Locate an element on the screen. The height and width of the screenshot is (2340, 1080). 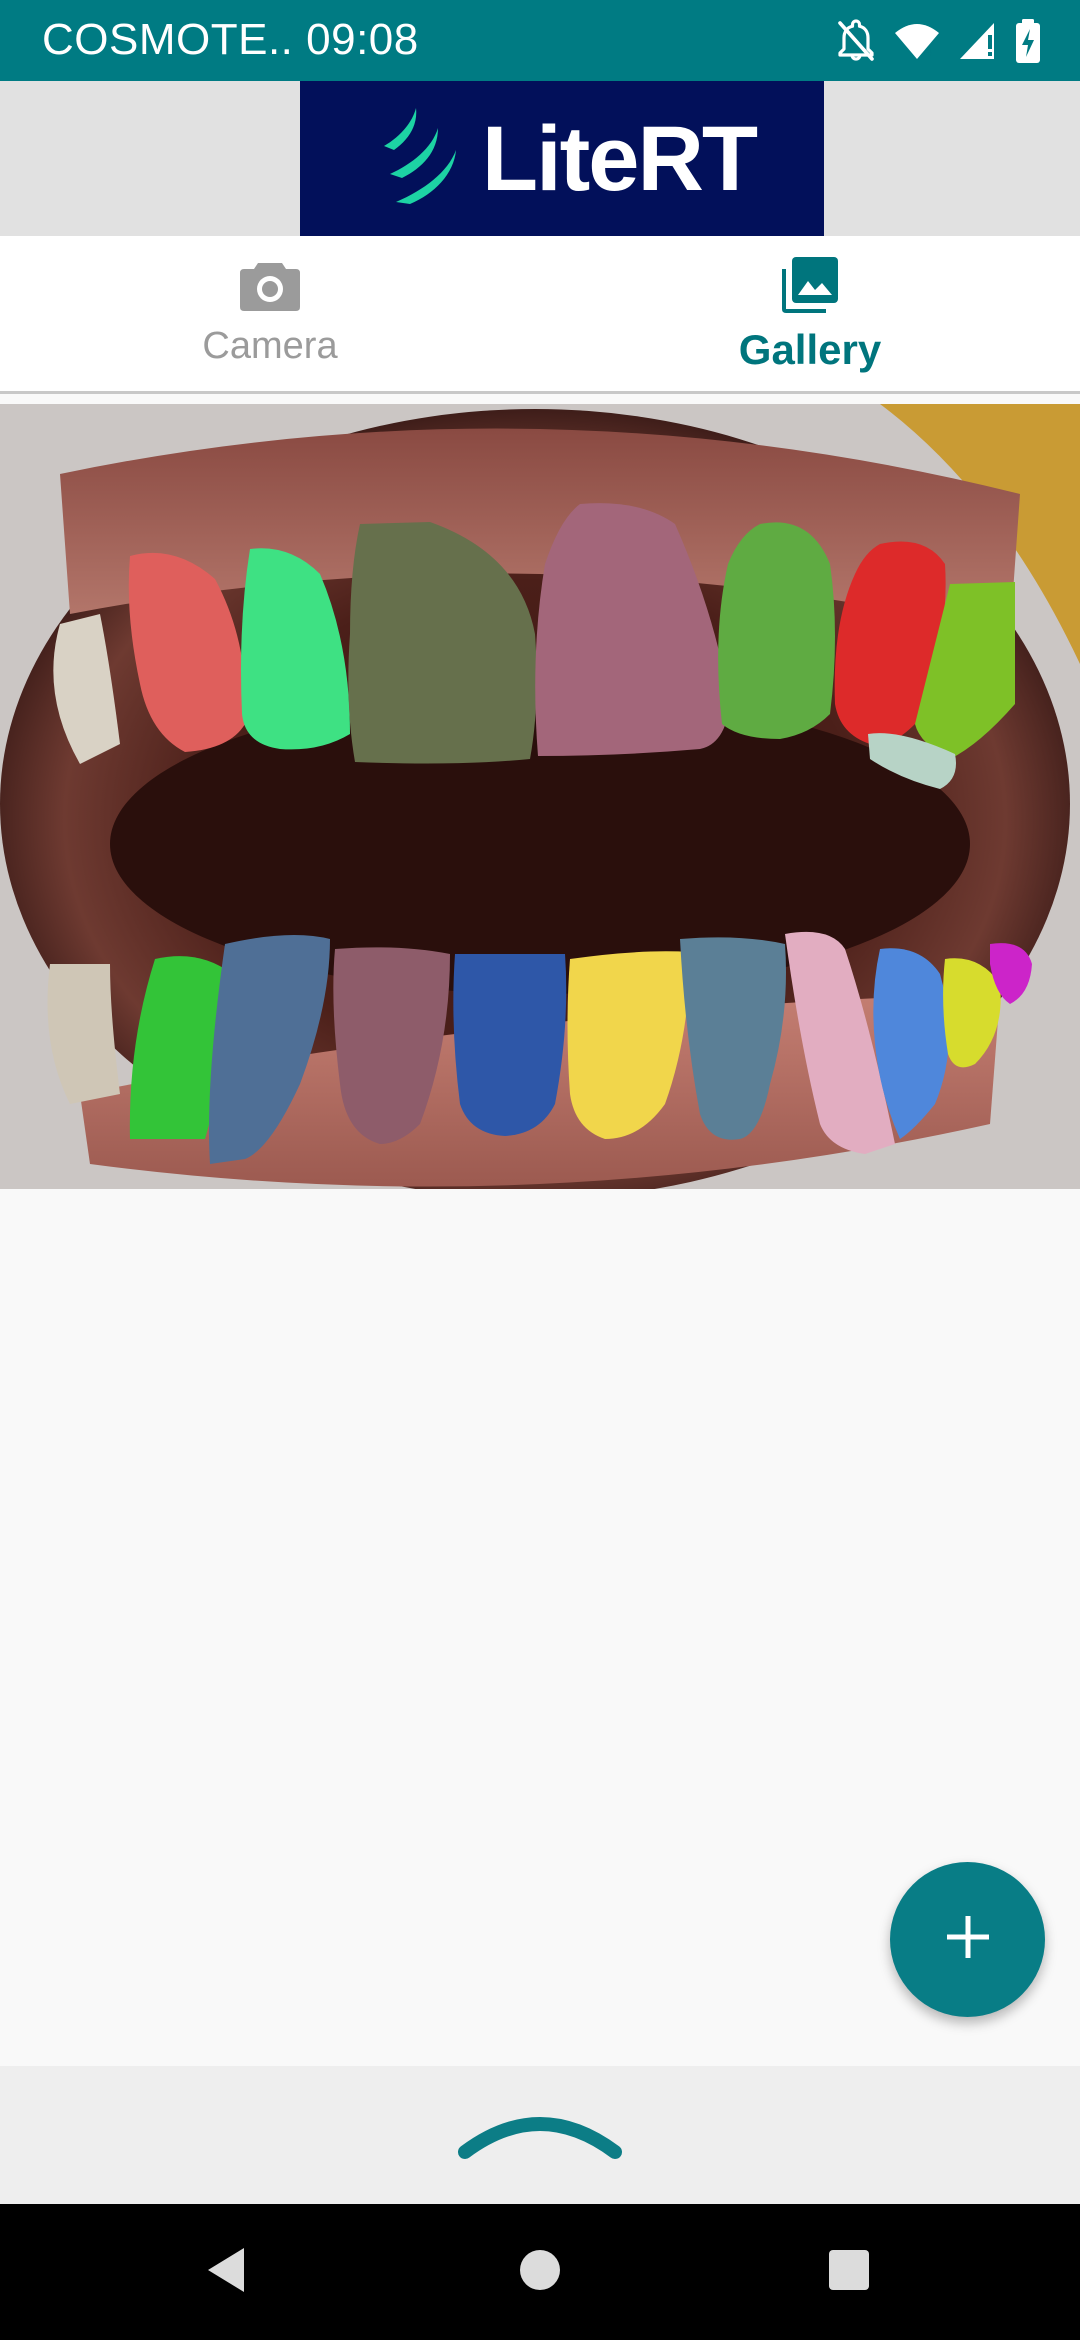
app-logo: LiteRT is located at coordinates (562, 158).